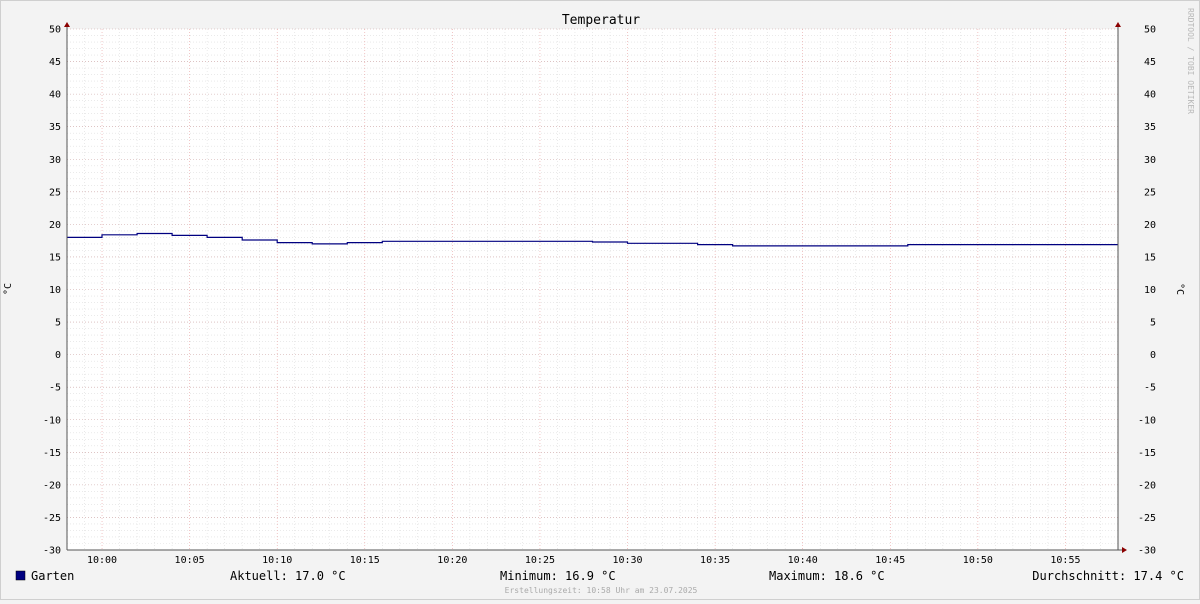 The height and width of the screenshot is (604, 1200). I want to click on legend-current: Aktuell: 17.0 °C, so click(288, 576).